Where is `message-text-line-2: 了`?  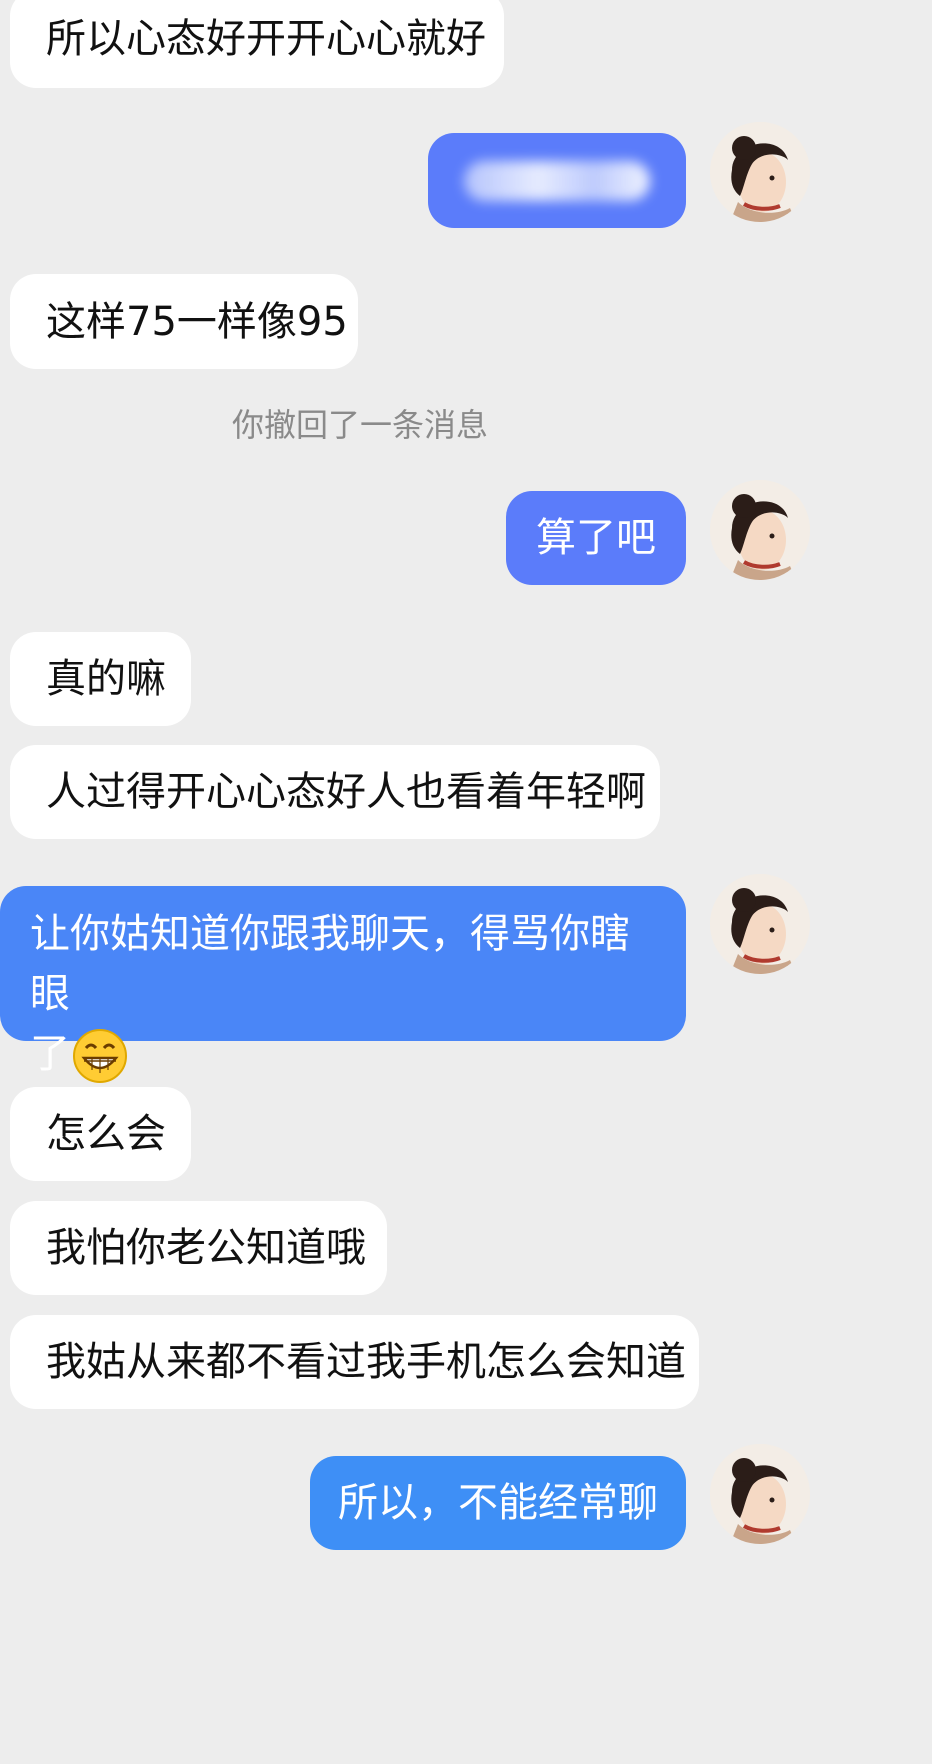 message-text-line-2: 了 is located at coordinates (343, 1054).